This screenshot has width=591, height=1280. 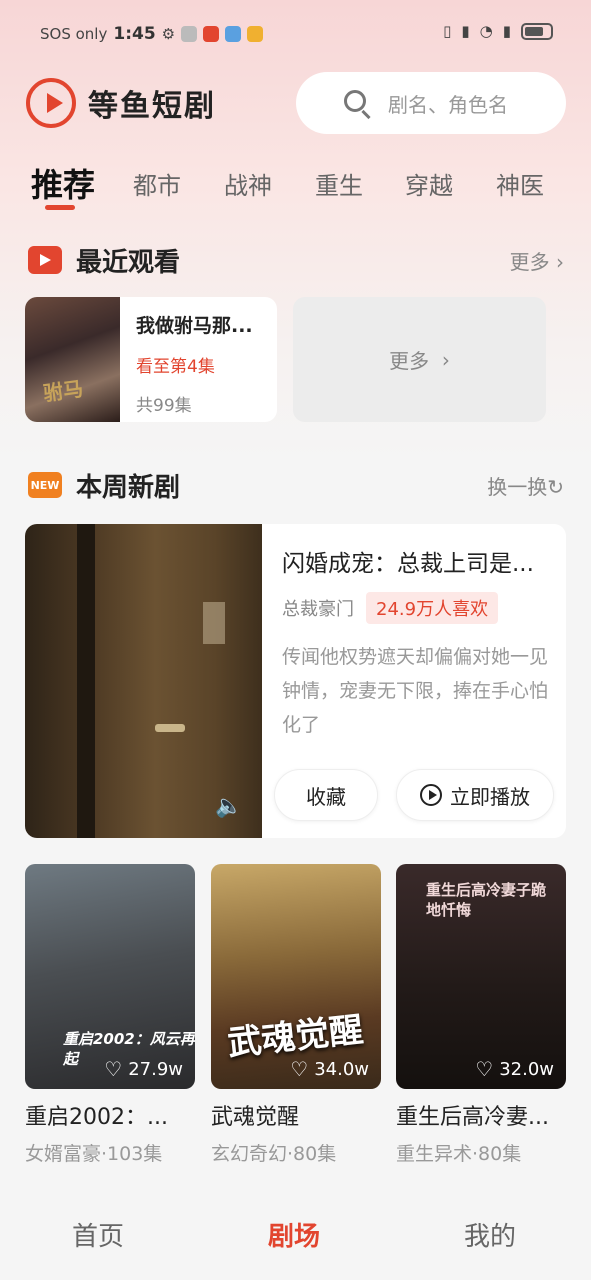 I want to click on recent-section-header: 最近观看 更多 ›, so click(x=296, y=260).